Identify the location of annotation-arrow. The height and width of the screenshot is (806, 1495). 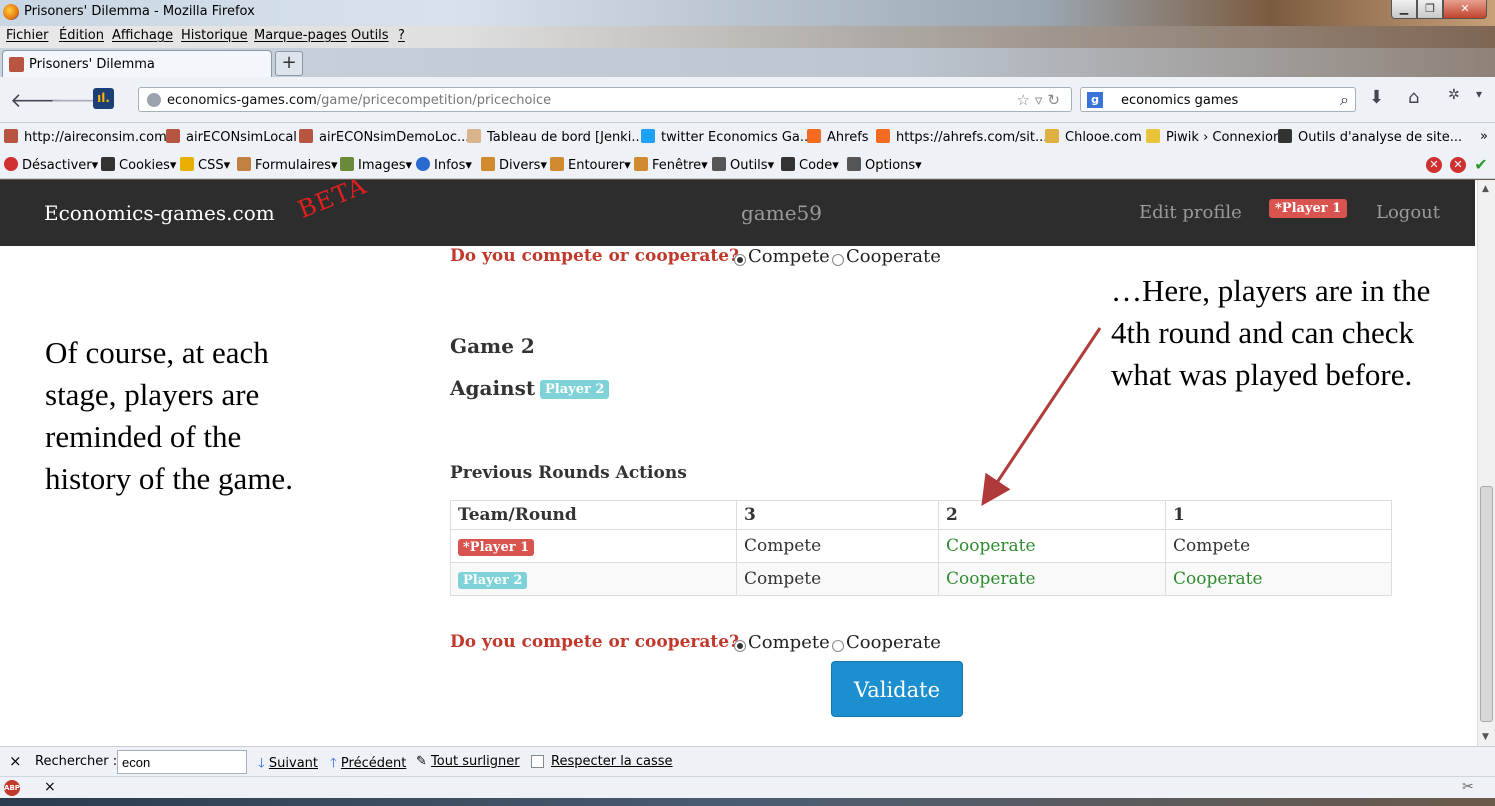
(1041, 416).